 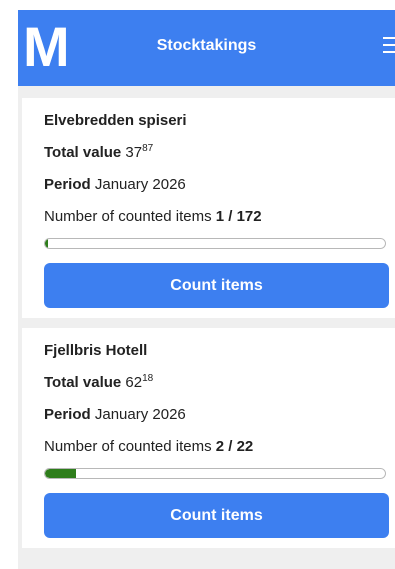 I want to click on stocktaking-name: Fjellbris Hotell, so click(x=96, y=350).